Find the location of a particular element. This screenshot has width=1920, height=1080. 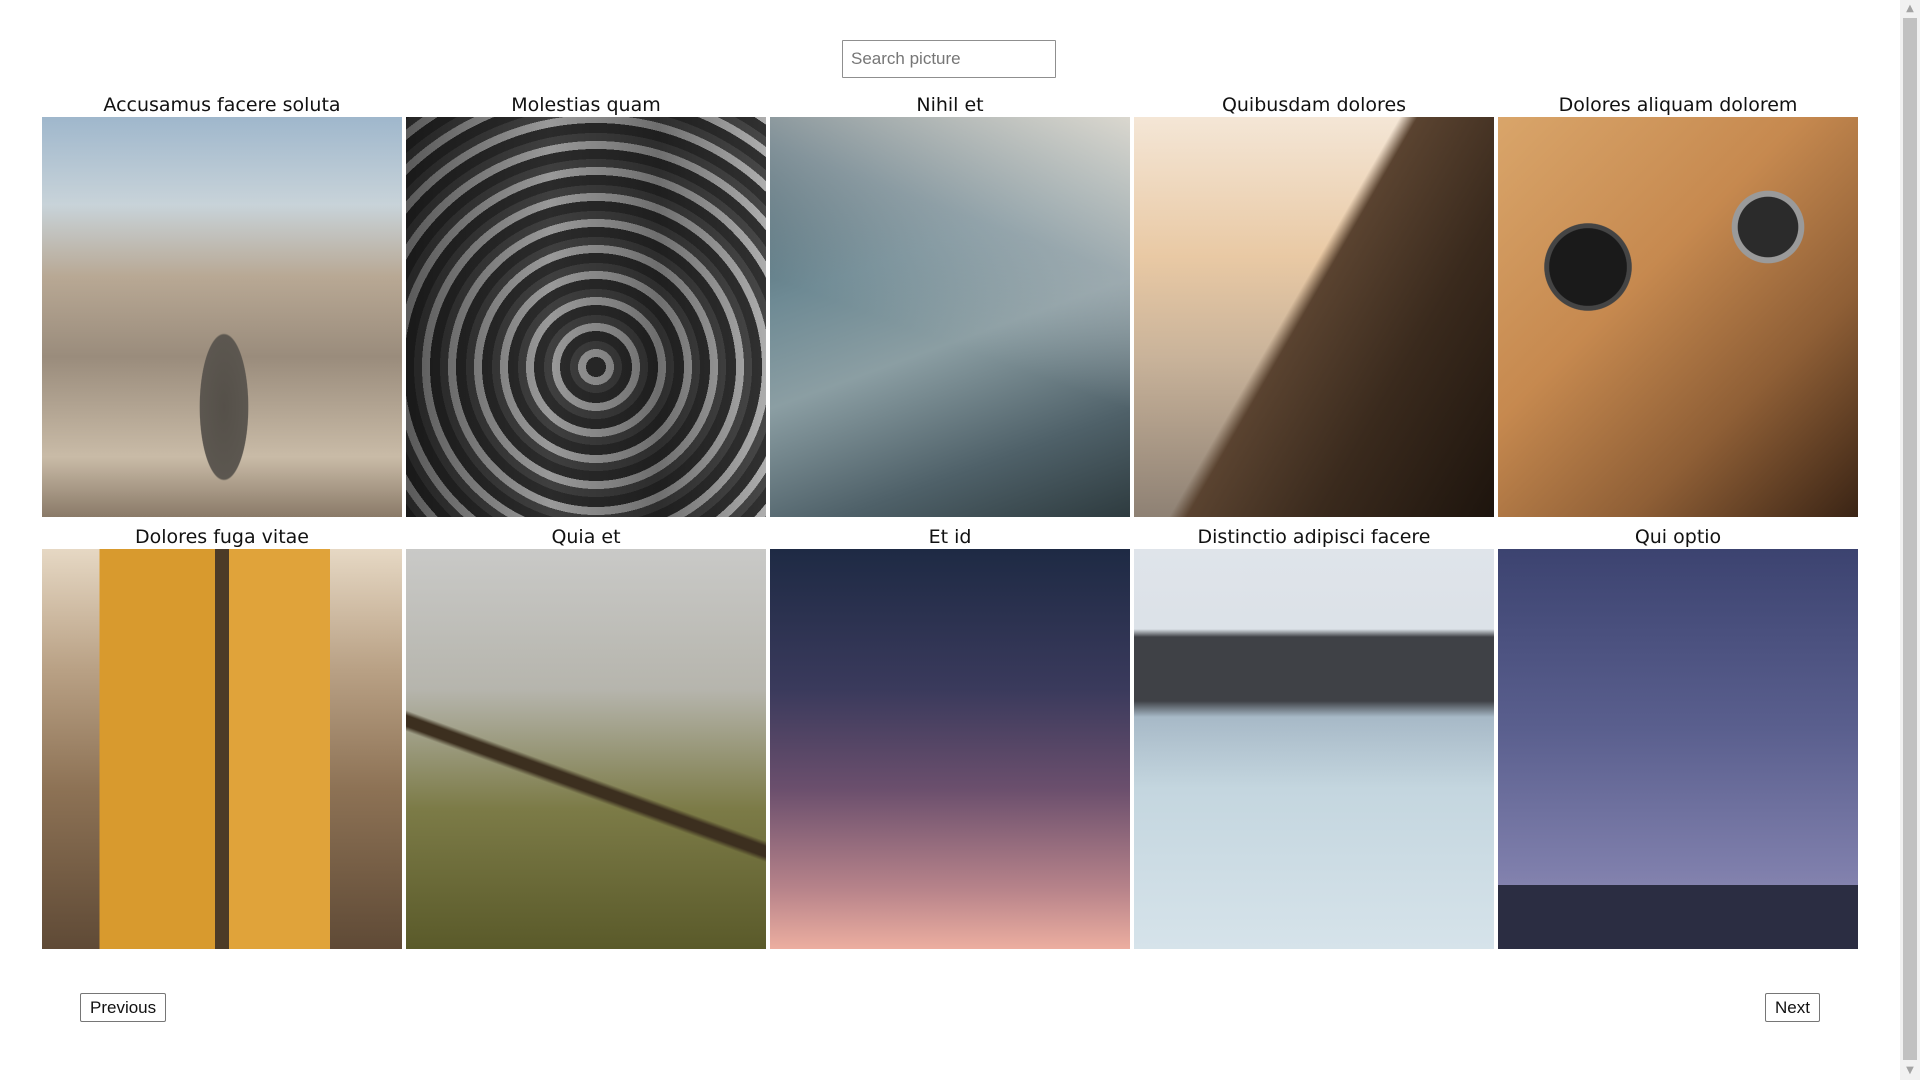

scrollbar-thumb is located at coordinates (1910, 539).